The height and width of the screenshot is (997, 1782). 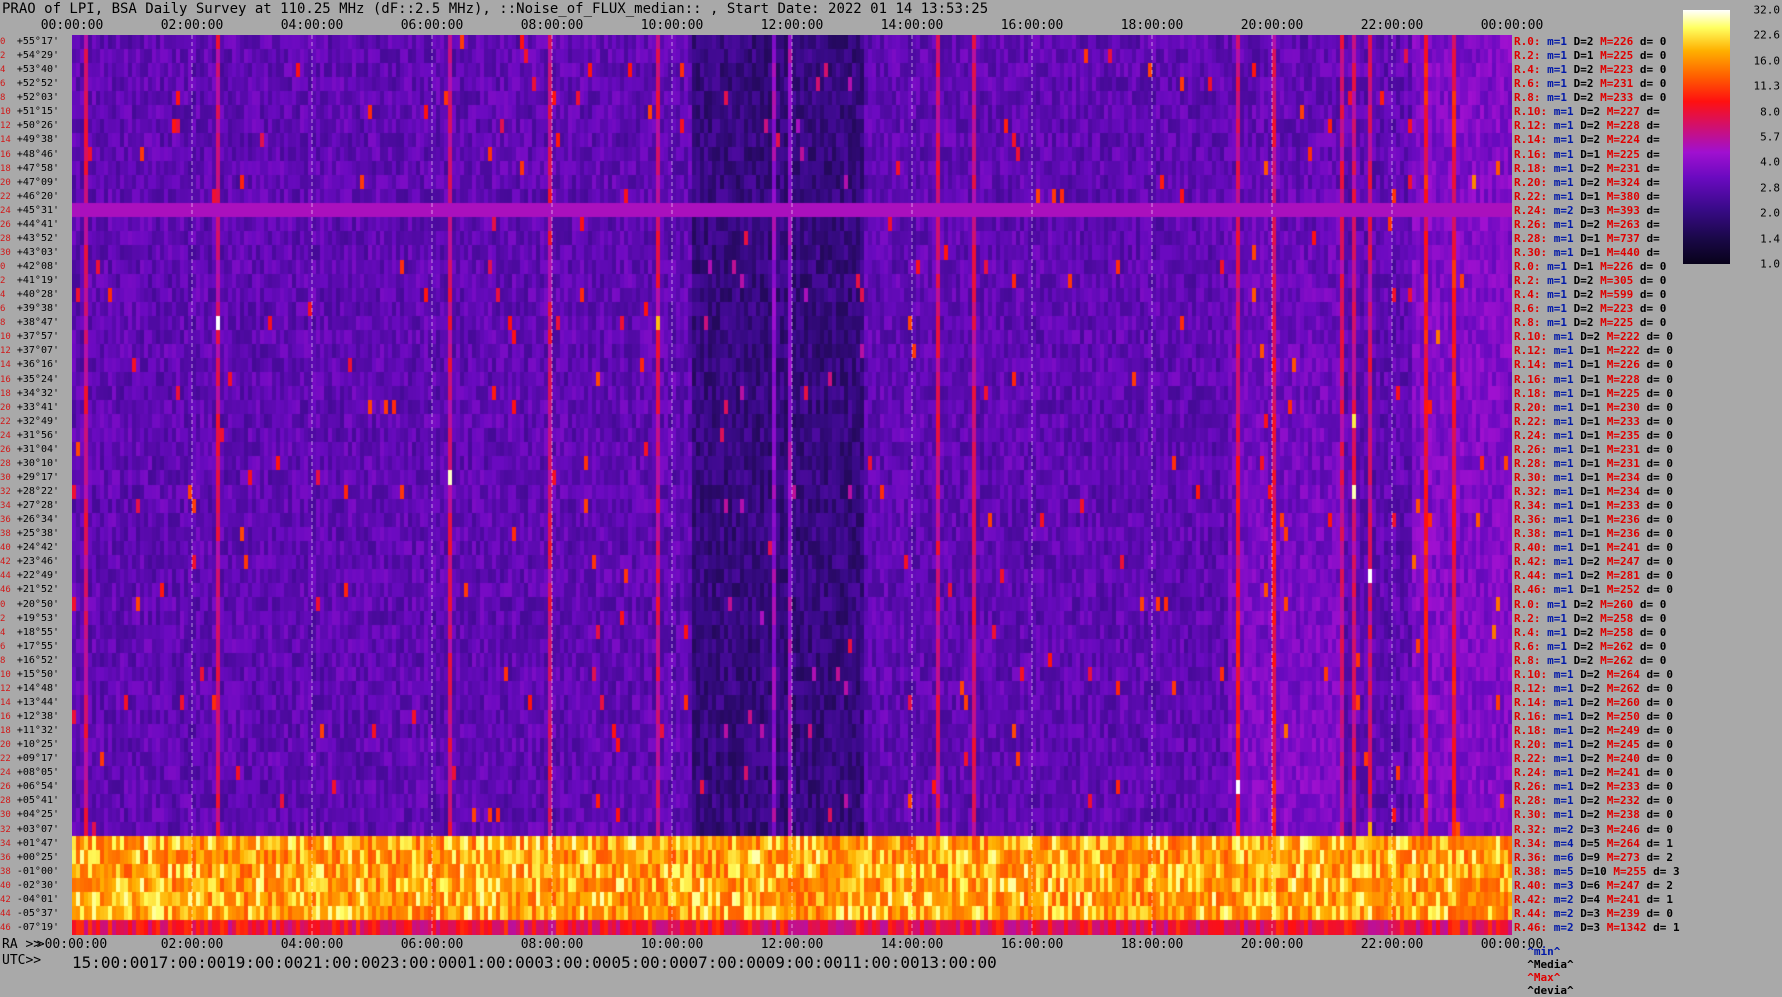 What do you see at coordinates (1620, 126) in the screenshot?
I see `stat-M: M=228` at bounding box center [1620, 126].